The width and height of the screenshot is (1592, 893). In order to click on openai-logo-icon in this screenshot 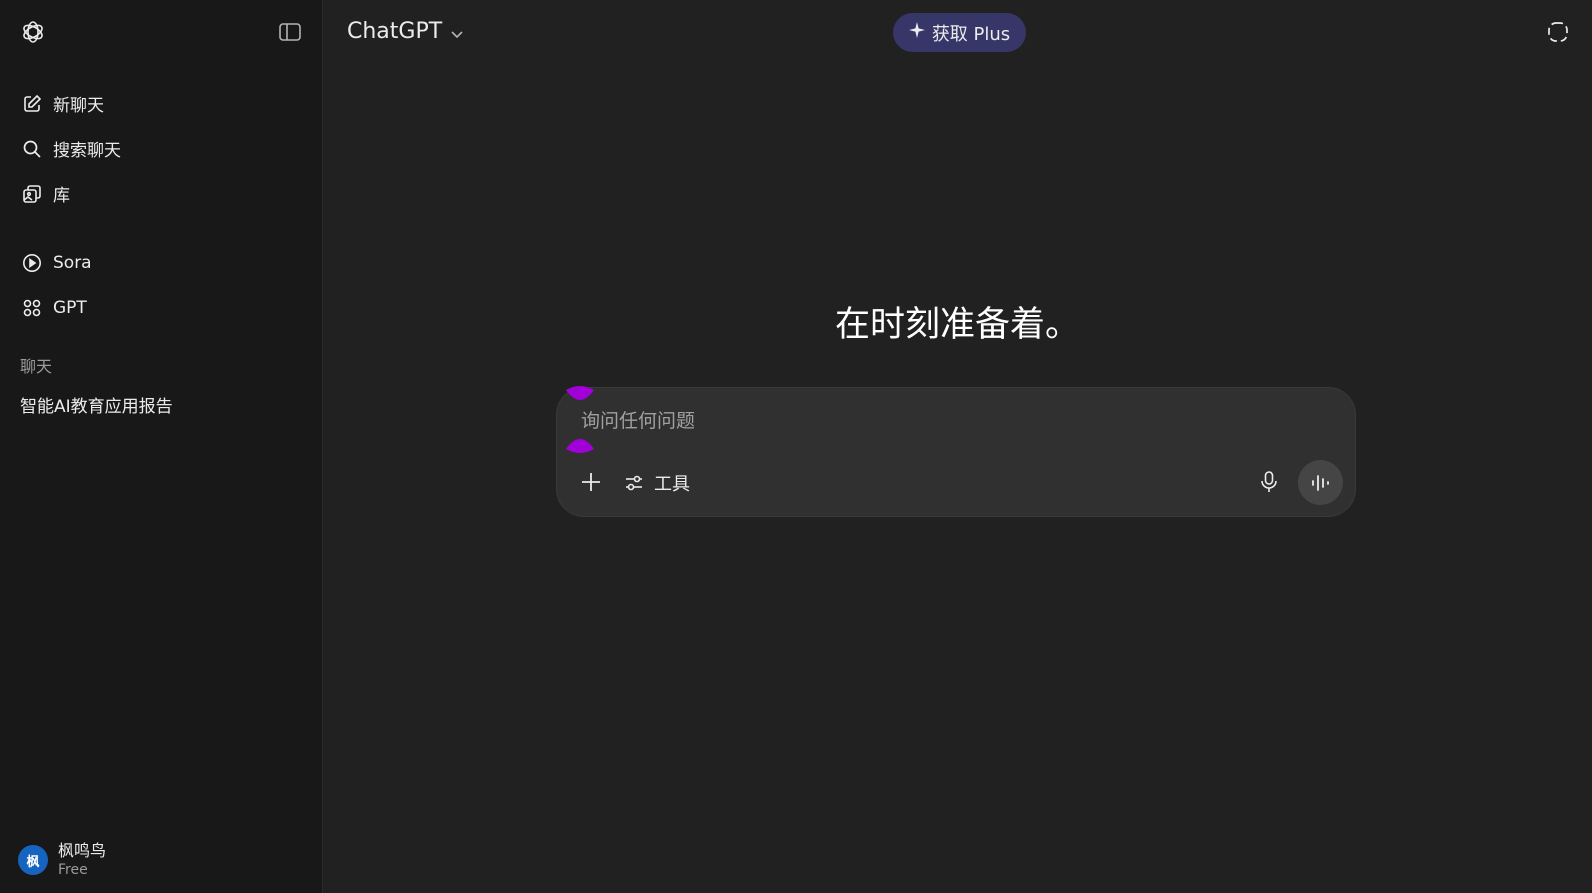, I will do `click(33, 32)`.